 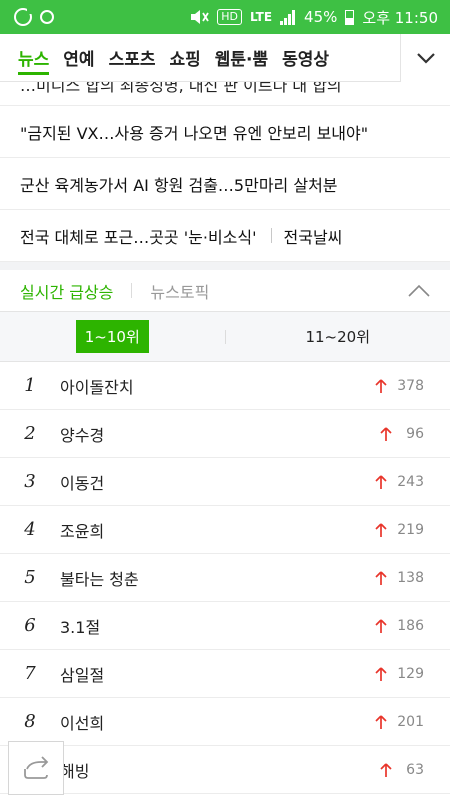 What do you see at coordinates (112, 336) in the screenshot?
I see `tab-rank-1-10: 1~10위` at bounding box center [112, 336].